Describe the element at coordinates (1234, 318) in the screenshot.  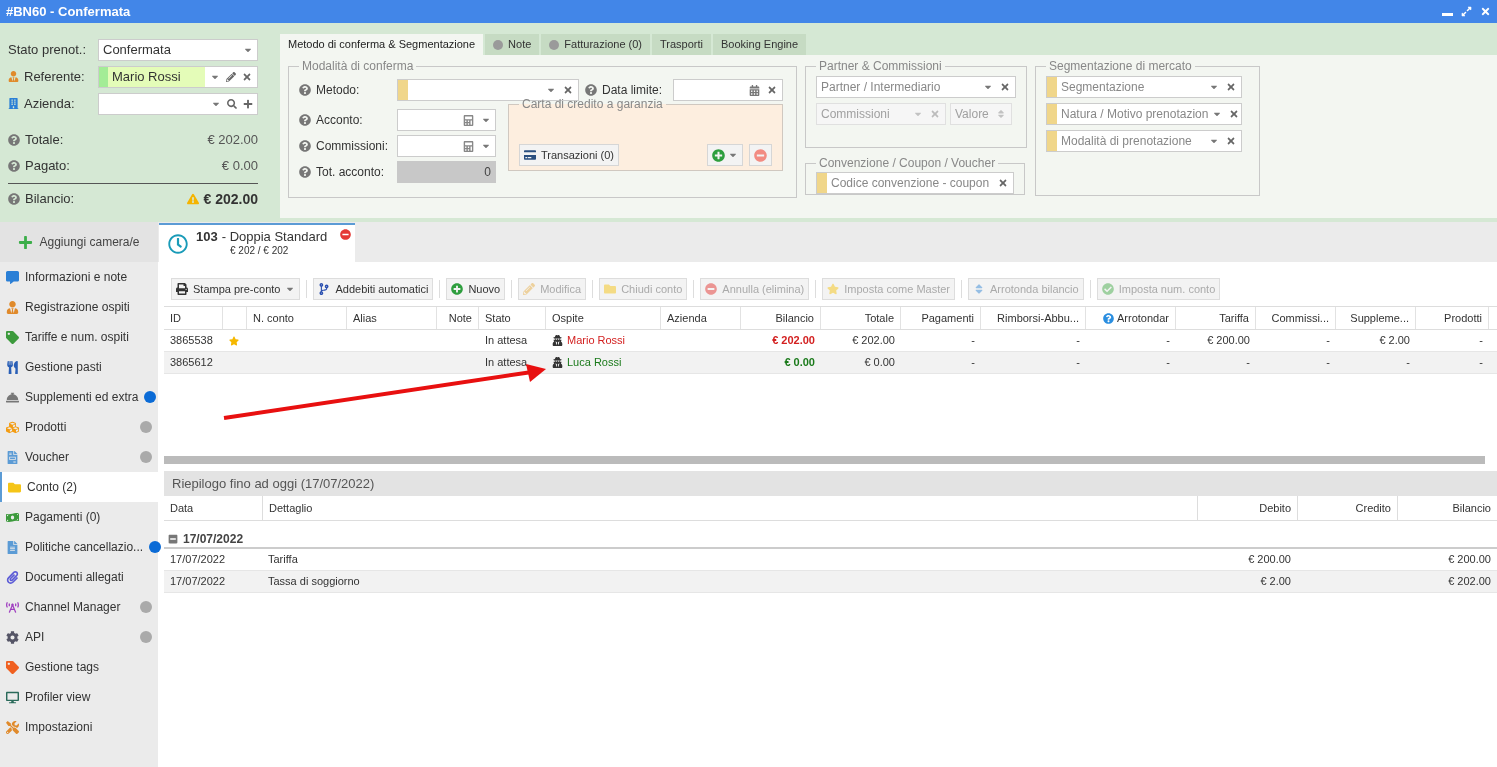
I see `column-header: Tariffa` at that location.